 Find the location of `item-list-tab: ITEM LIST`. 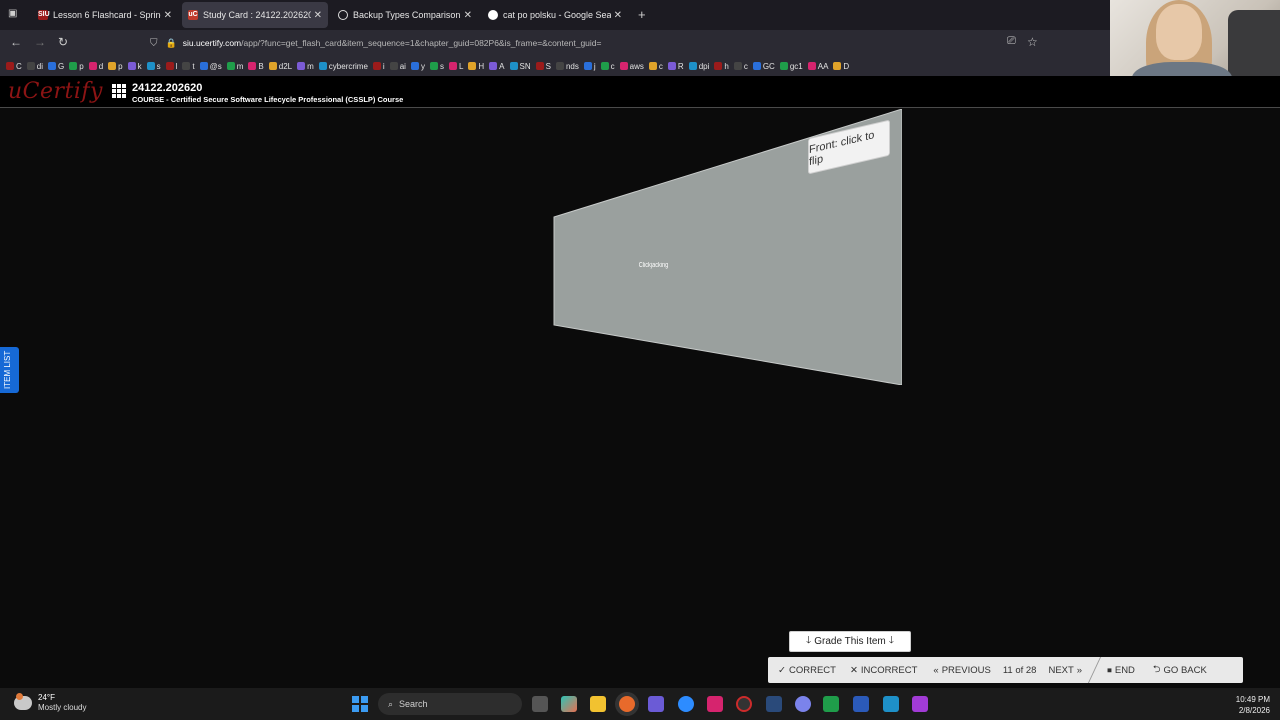

item-list-tab: ITEM LIST is located at coordinates (9, 370).